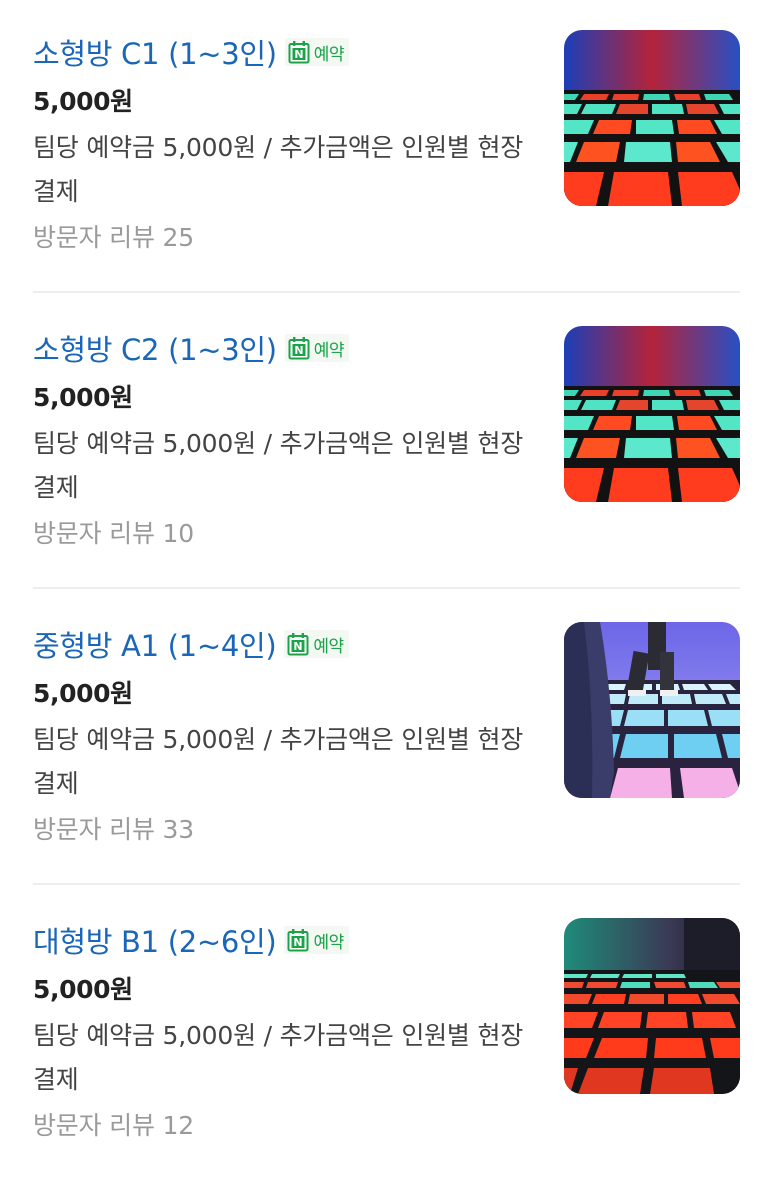 This screenshot has width=773, height=1183. I want to click on title-row: 중형방 A1 (1~4인) N 예약, so click(191, 644).